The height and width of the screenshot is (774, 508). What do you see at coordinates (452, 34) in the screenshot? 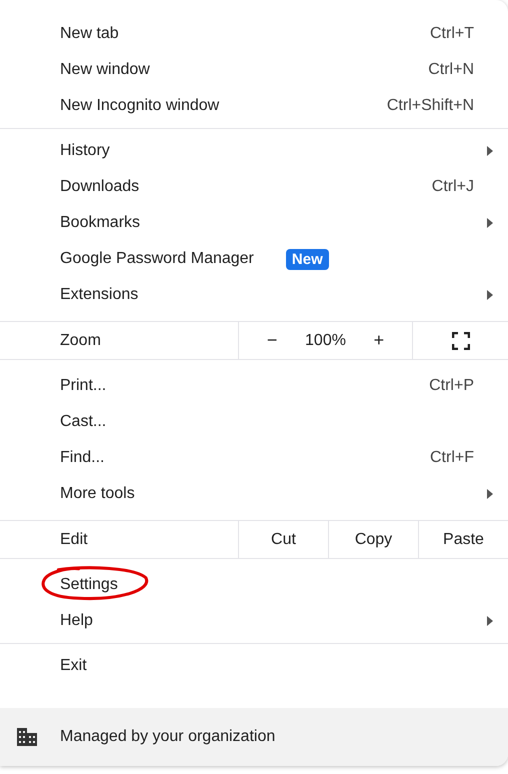
I see `shortcut-text: Ctrl+T` at bounding box center [452, 34].